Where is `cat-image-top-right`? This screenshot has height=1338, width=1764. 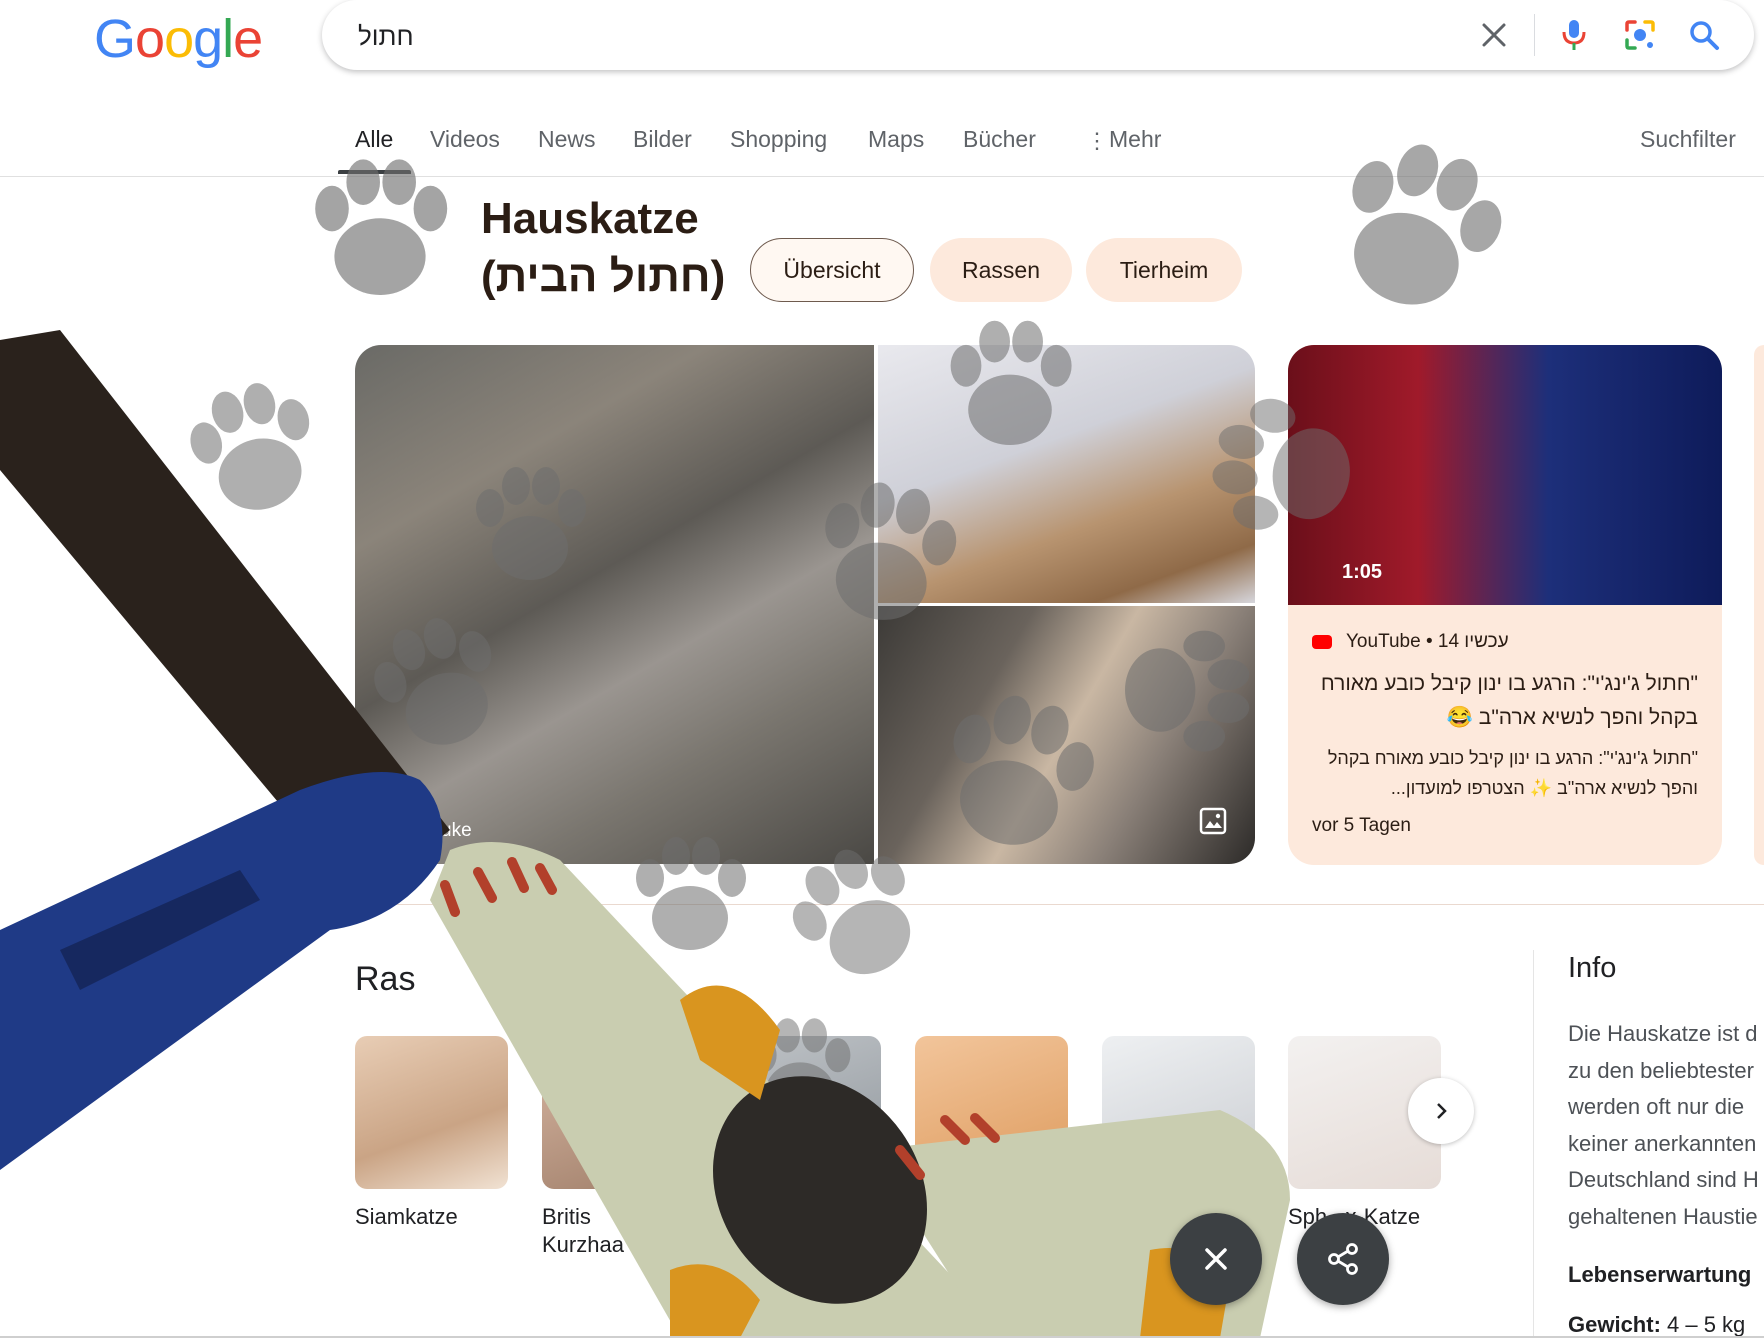 cat-image-top-right is located at coordinates (1066, 474).